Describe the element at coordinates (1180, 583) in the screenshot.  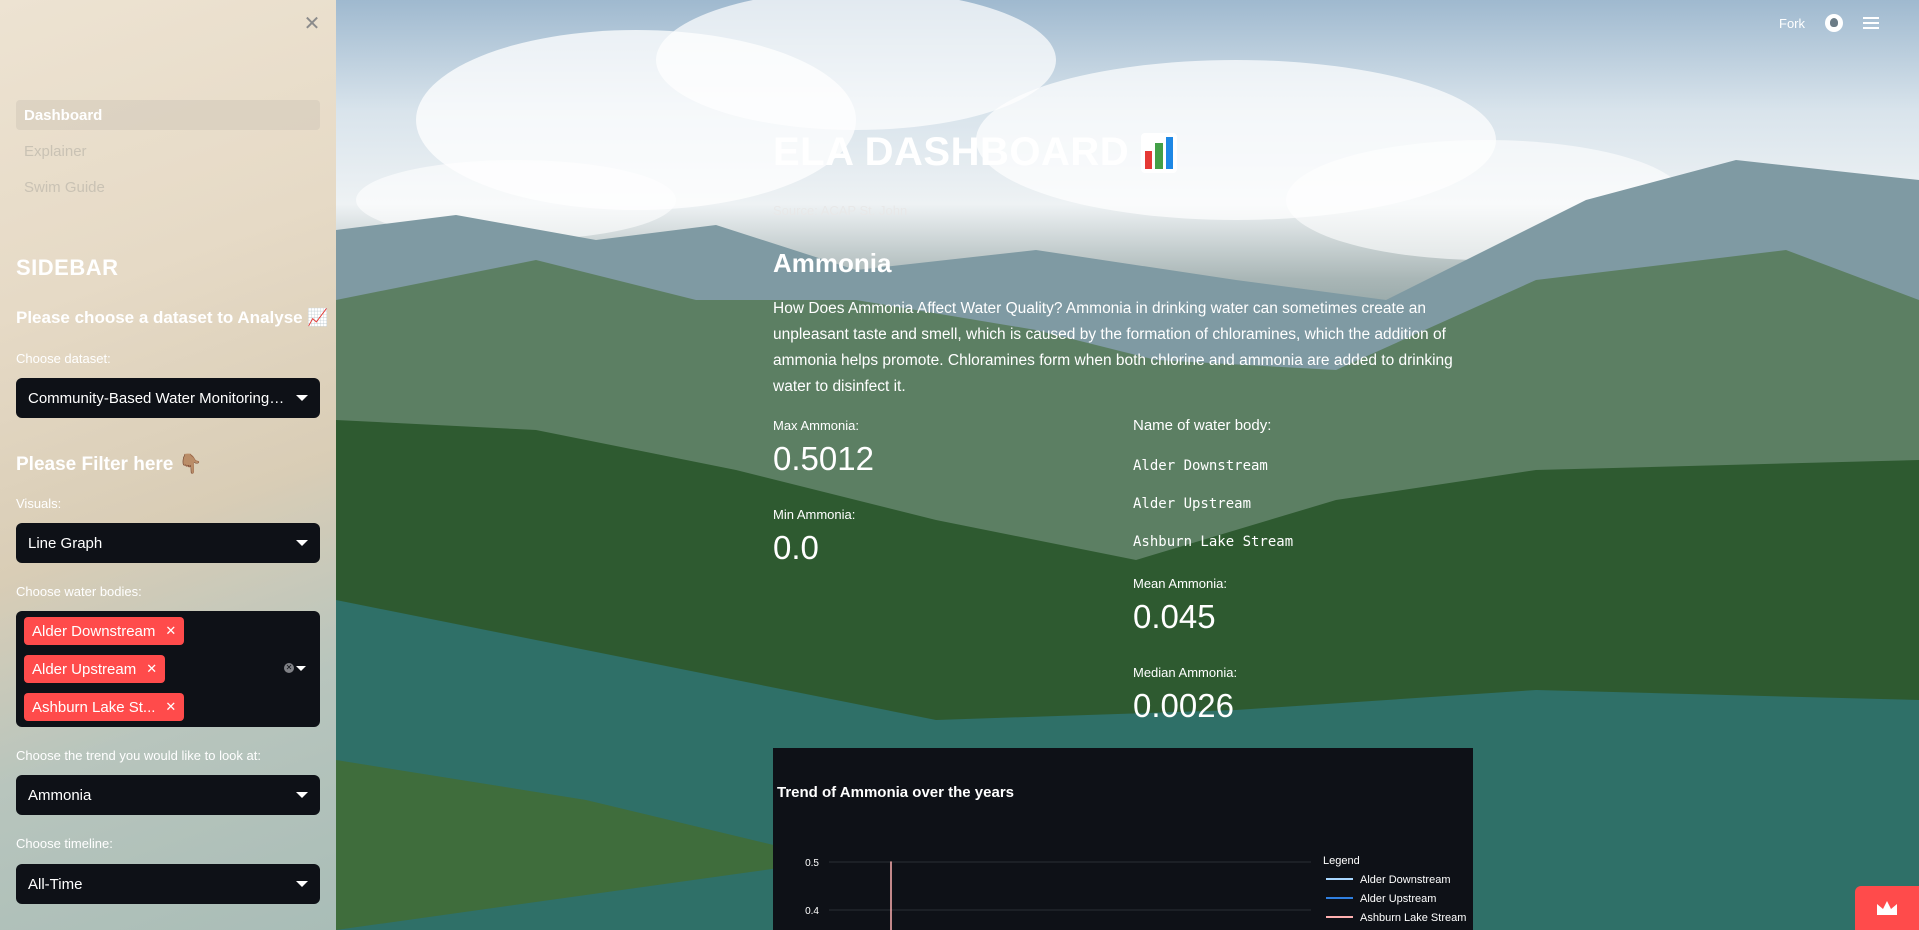
I see `mean-ammonia-label: Mean Ammonia:` at that location.